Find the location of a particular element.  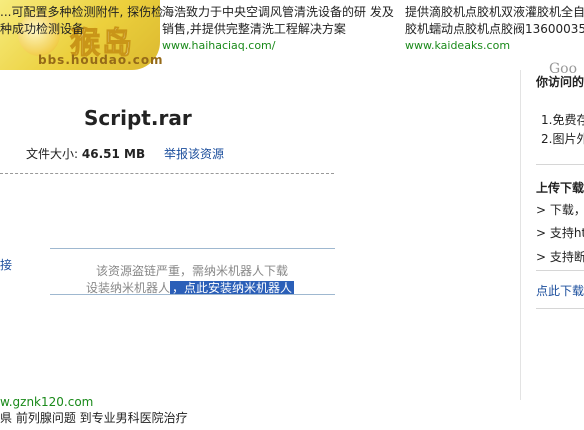

sidebar-section2-item: > 下载， is located at coordinates (560, 210).